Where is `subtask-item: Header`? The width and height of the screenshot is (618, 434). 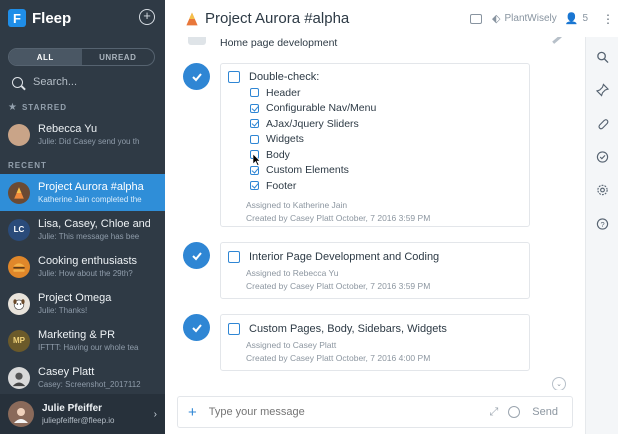
subtask-item: Header is located at coordinates (389, 93).